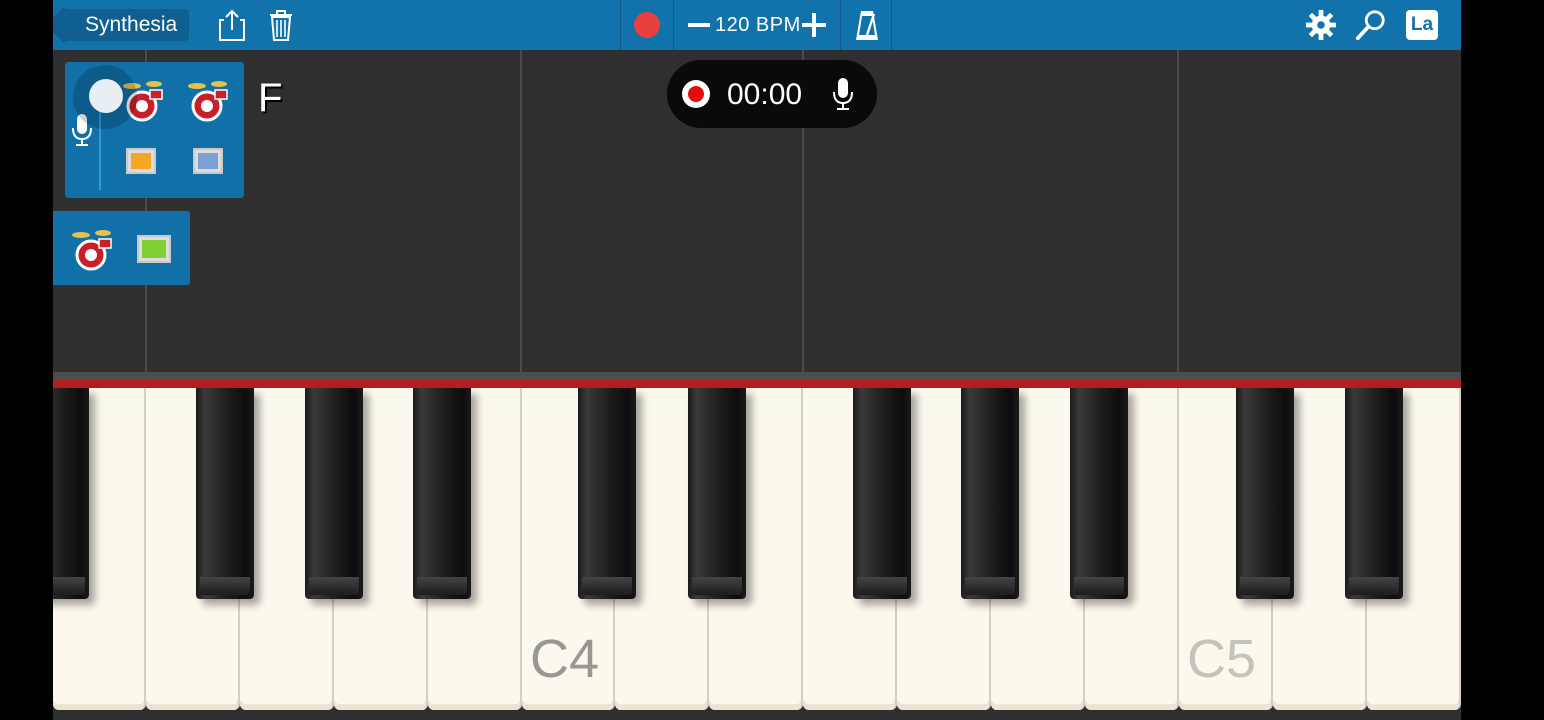 Image resolution: width=1544 pixels, height=720 pixels. I want to click on octave-label-c4: C4, so click(565, 659).